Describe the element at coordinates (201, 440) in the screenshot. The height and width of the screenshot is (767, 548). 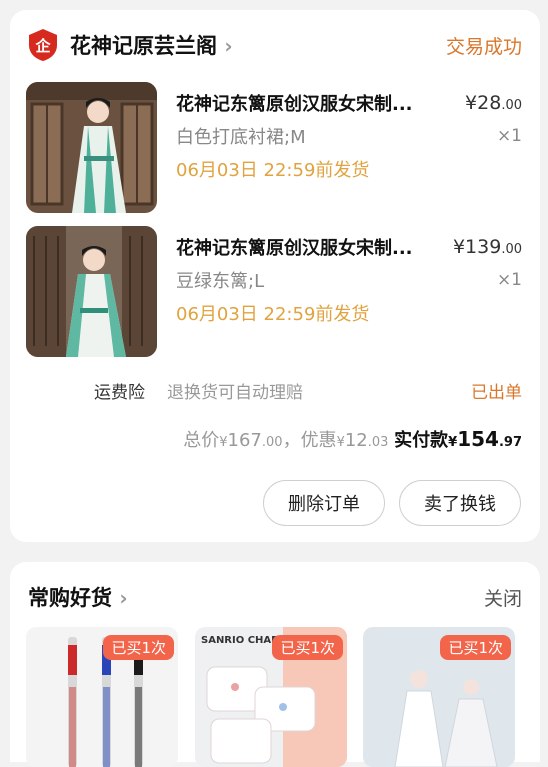
I see `total-label: 总价` at that location.